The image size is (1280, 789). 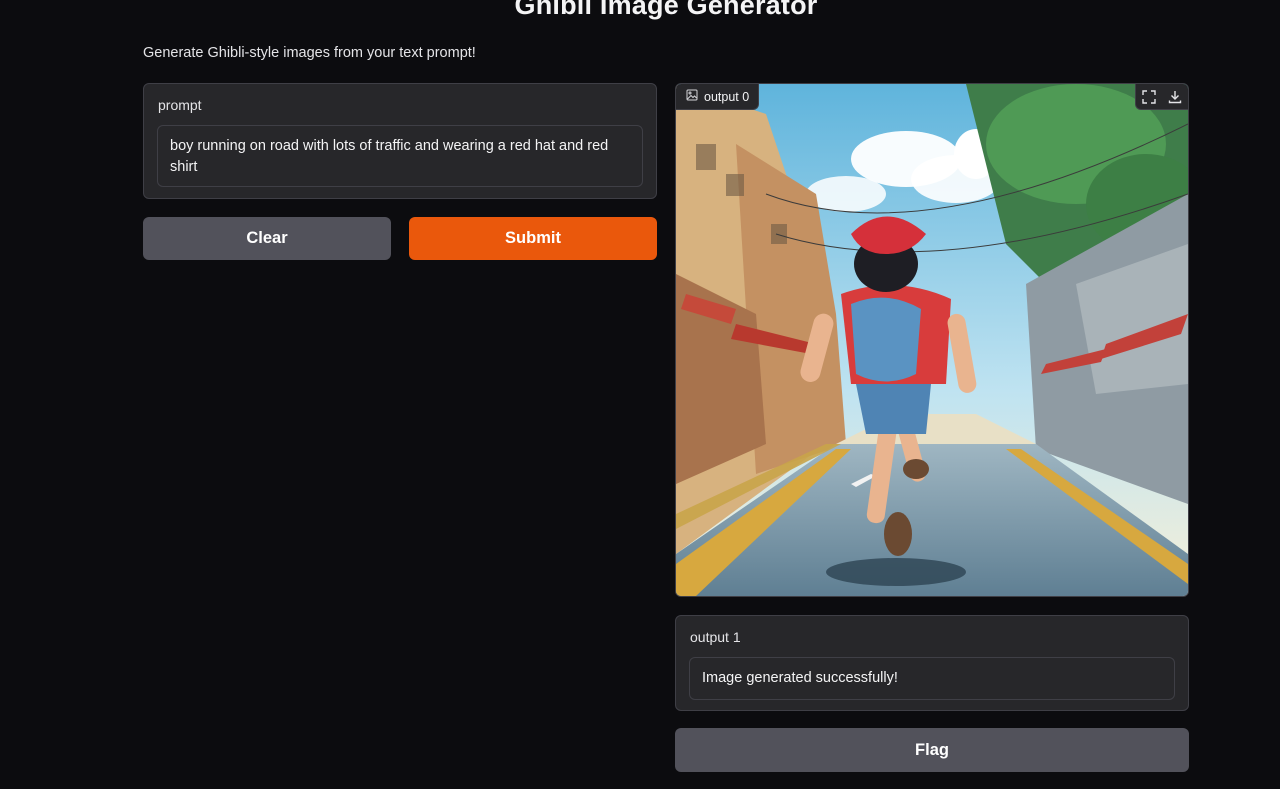 What do you see at coordinates (1149, 97) in the screenshot?
I see `fullscreen-icon` at bounding box center [1149, 97].